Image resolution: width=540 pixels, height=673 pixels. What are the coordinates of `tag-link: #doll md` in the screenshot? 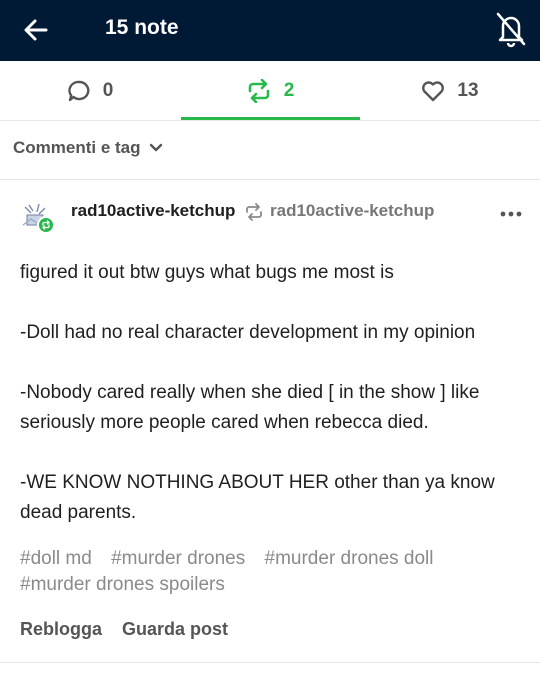 It's located at (56, 558).